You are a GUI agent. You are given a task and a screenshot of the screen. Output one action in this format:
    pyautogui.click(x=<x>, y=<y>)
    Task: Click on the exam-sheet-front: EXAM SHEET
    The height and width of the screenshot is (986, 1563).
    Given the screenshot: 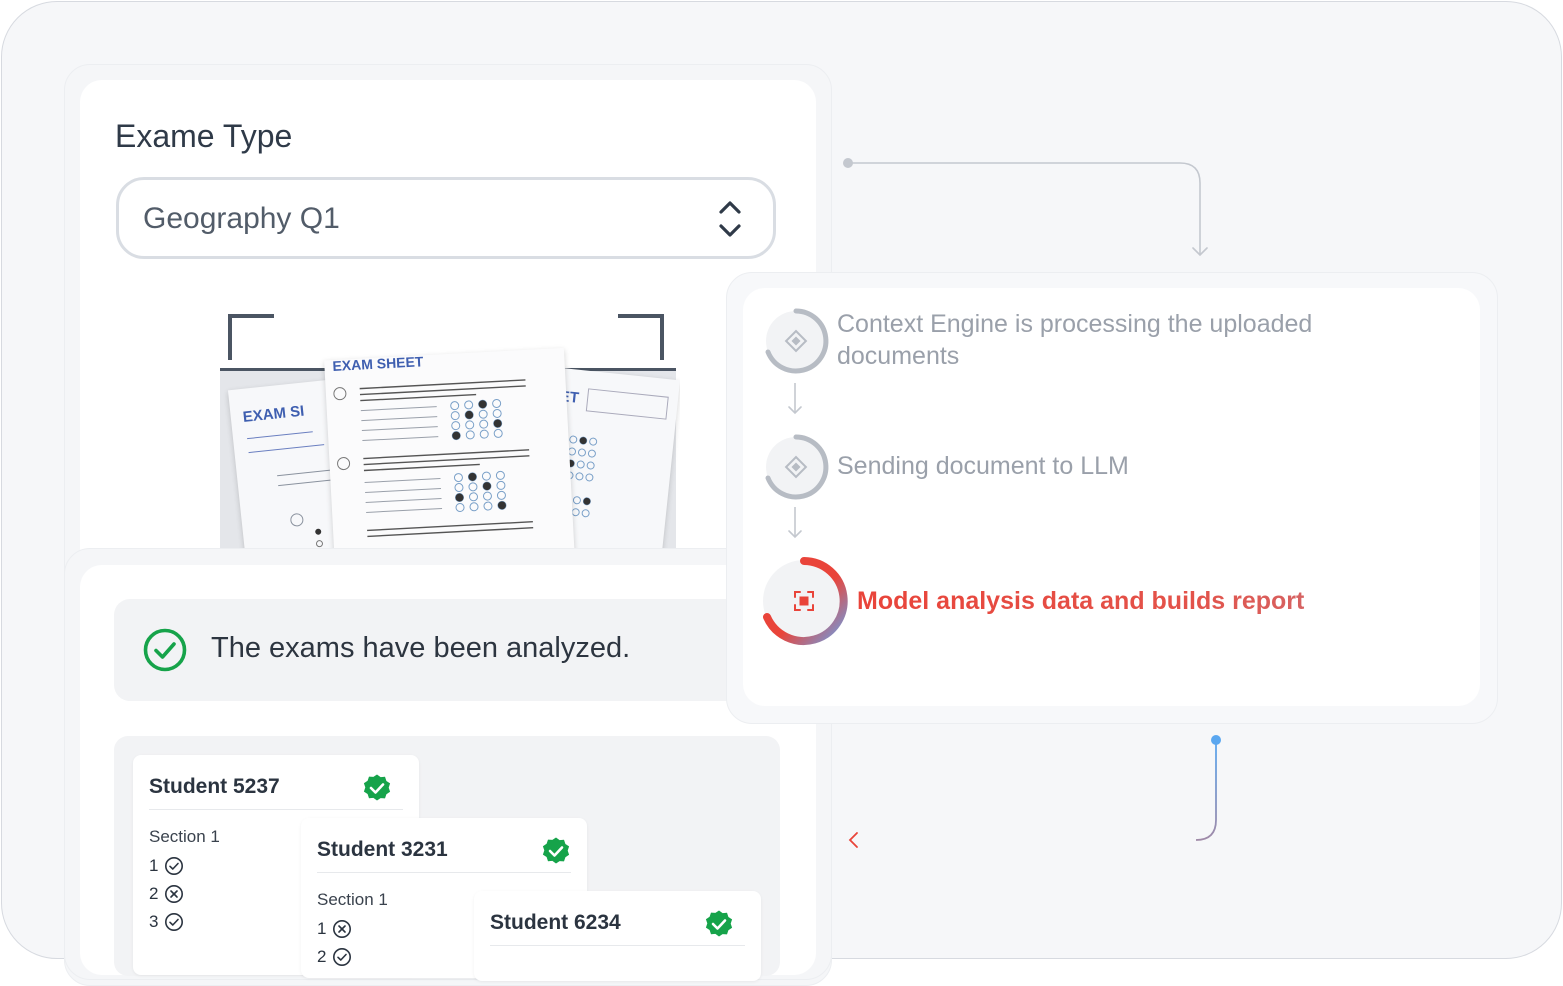 What is the action you would take?
    pyautogui.click(x=450, y=448)
    